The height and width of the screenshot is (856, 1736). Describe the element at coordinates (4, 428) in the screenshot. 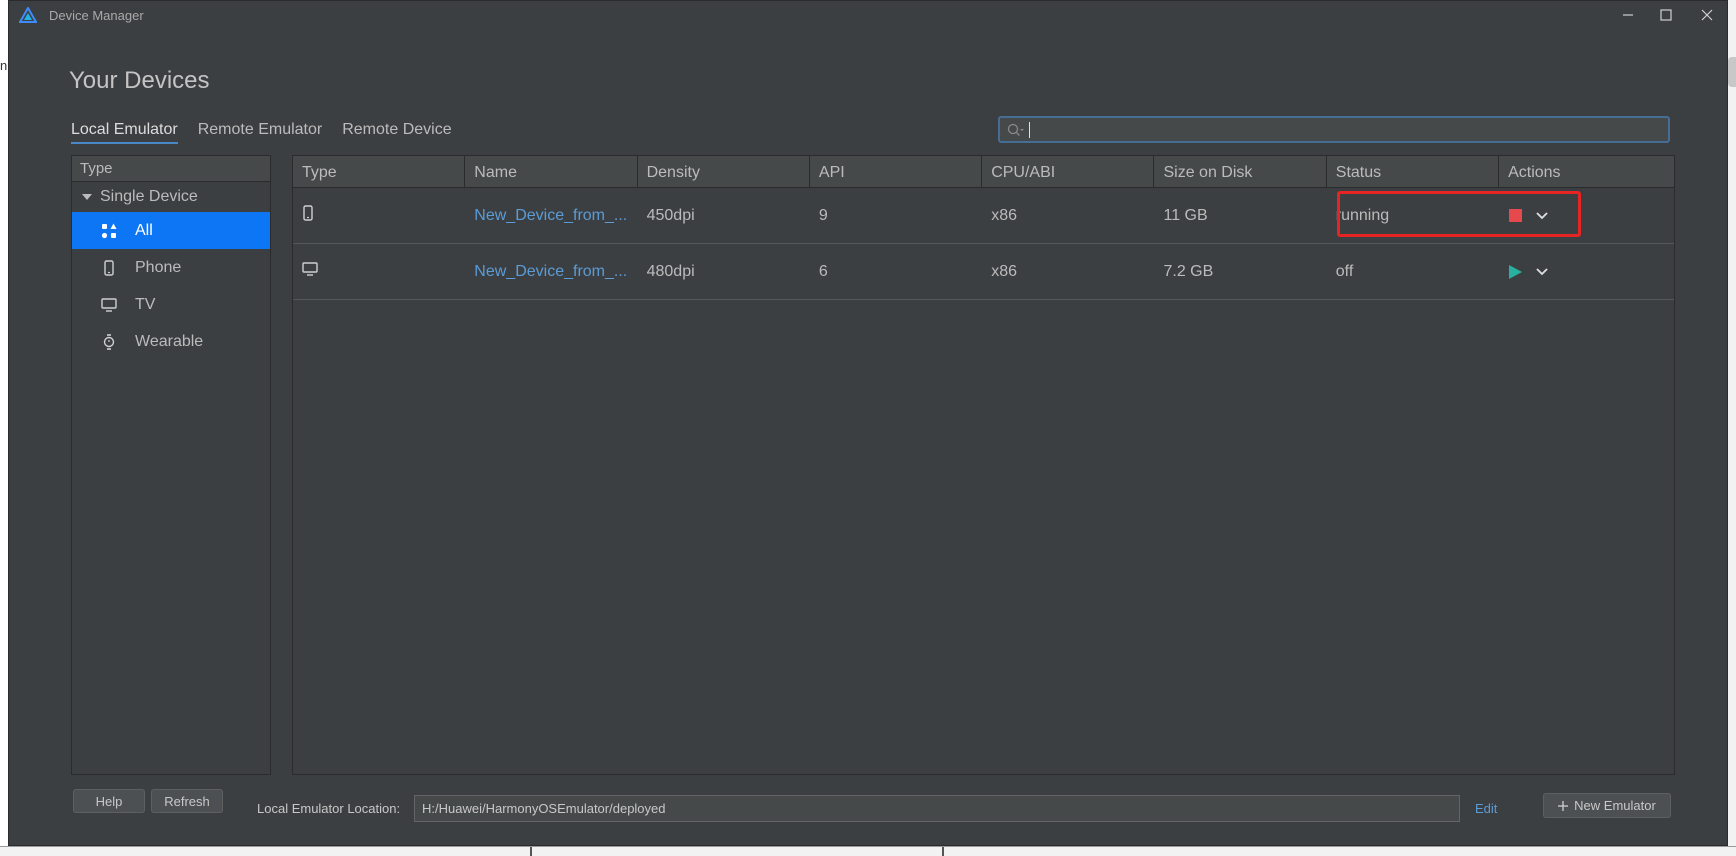

I see `background-app-left: n` at that location.